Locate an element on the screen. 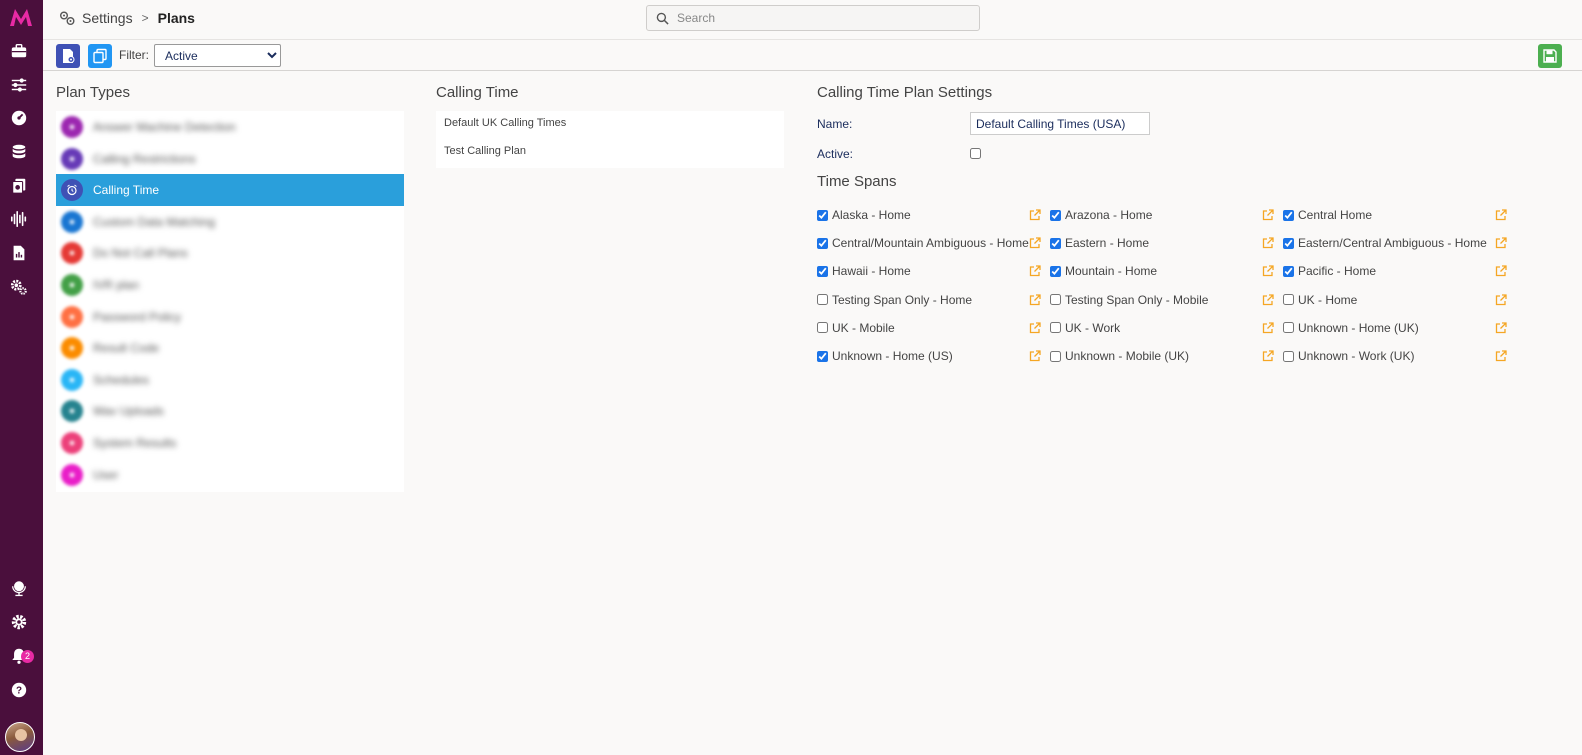 This screenshot has width=1582, height=755. time-span-item: Unknown - Home (US) is located at coordinates (885, 356).